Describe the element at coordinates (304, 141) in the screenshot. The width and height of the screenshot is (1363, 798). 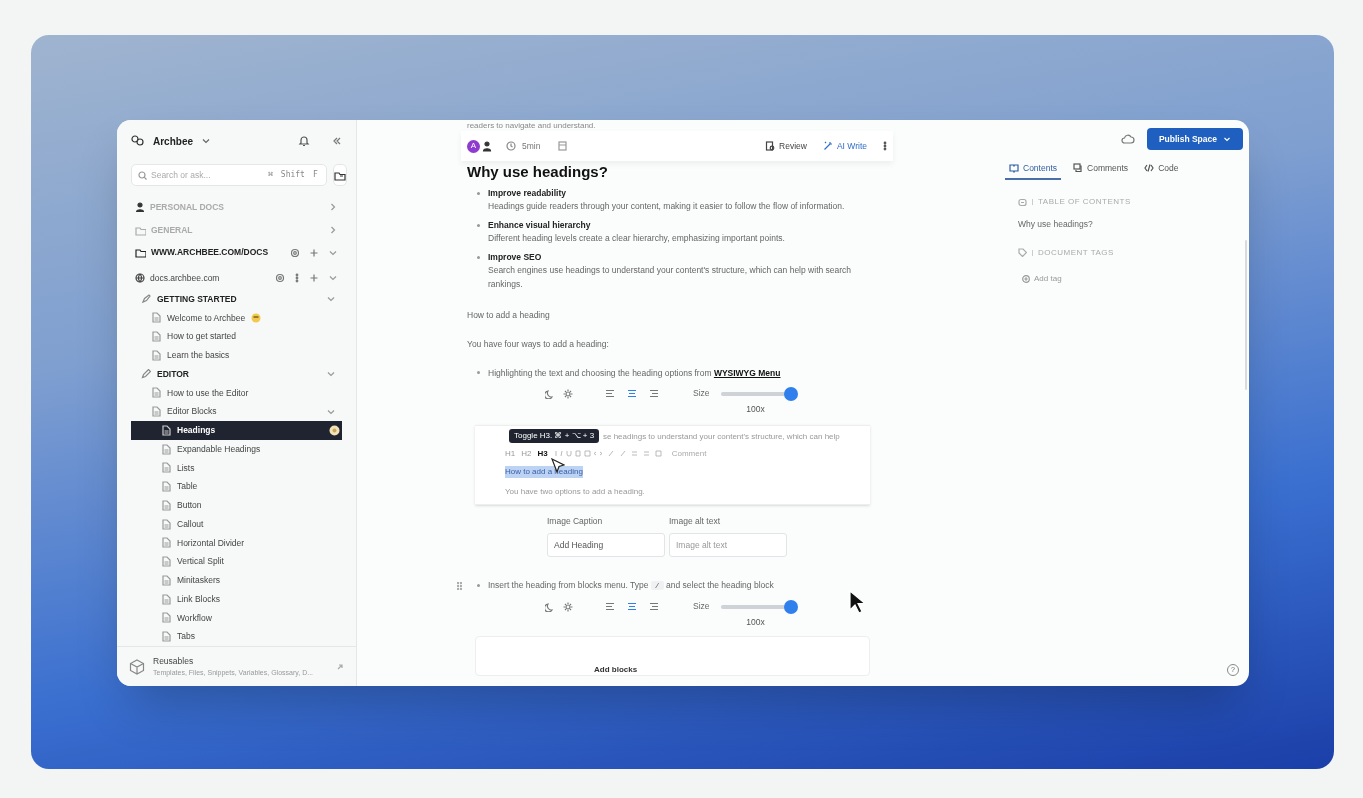
I see `bell-icon` at that location.